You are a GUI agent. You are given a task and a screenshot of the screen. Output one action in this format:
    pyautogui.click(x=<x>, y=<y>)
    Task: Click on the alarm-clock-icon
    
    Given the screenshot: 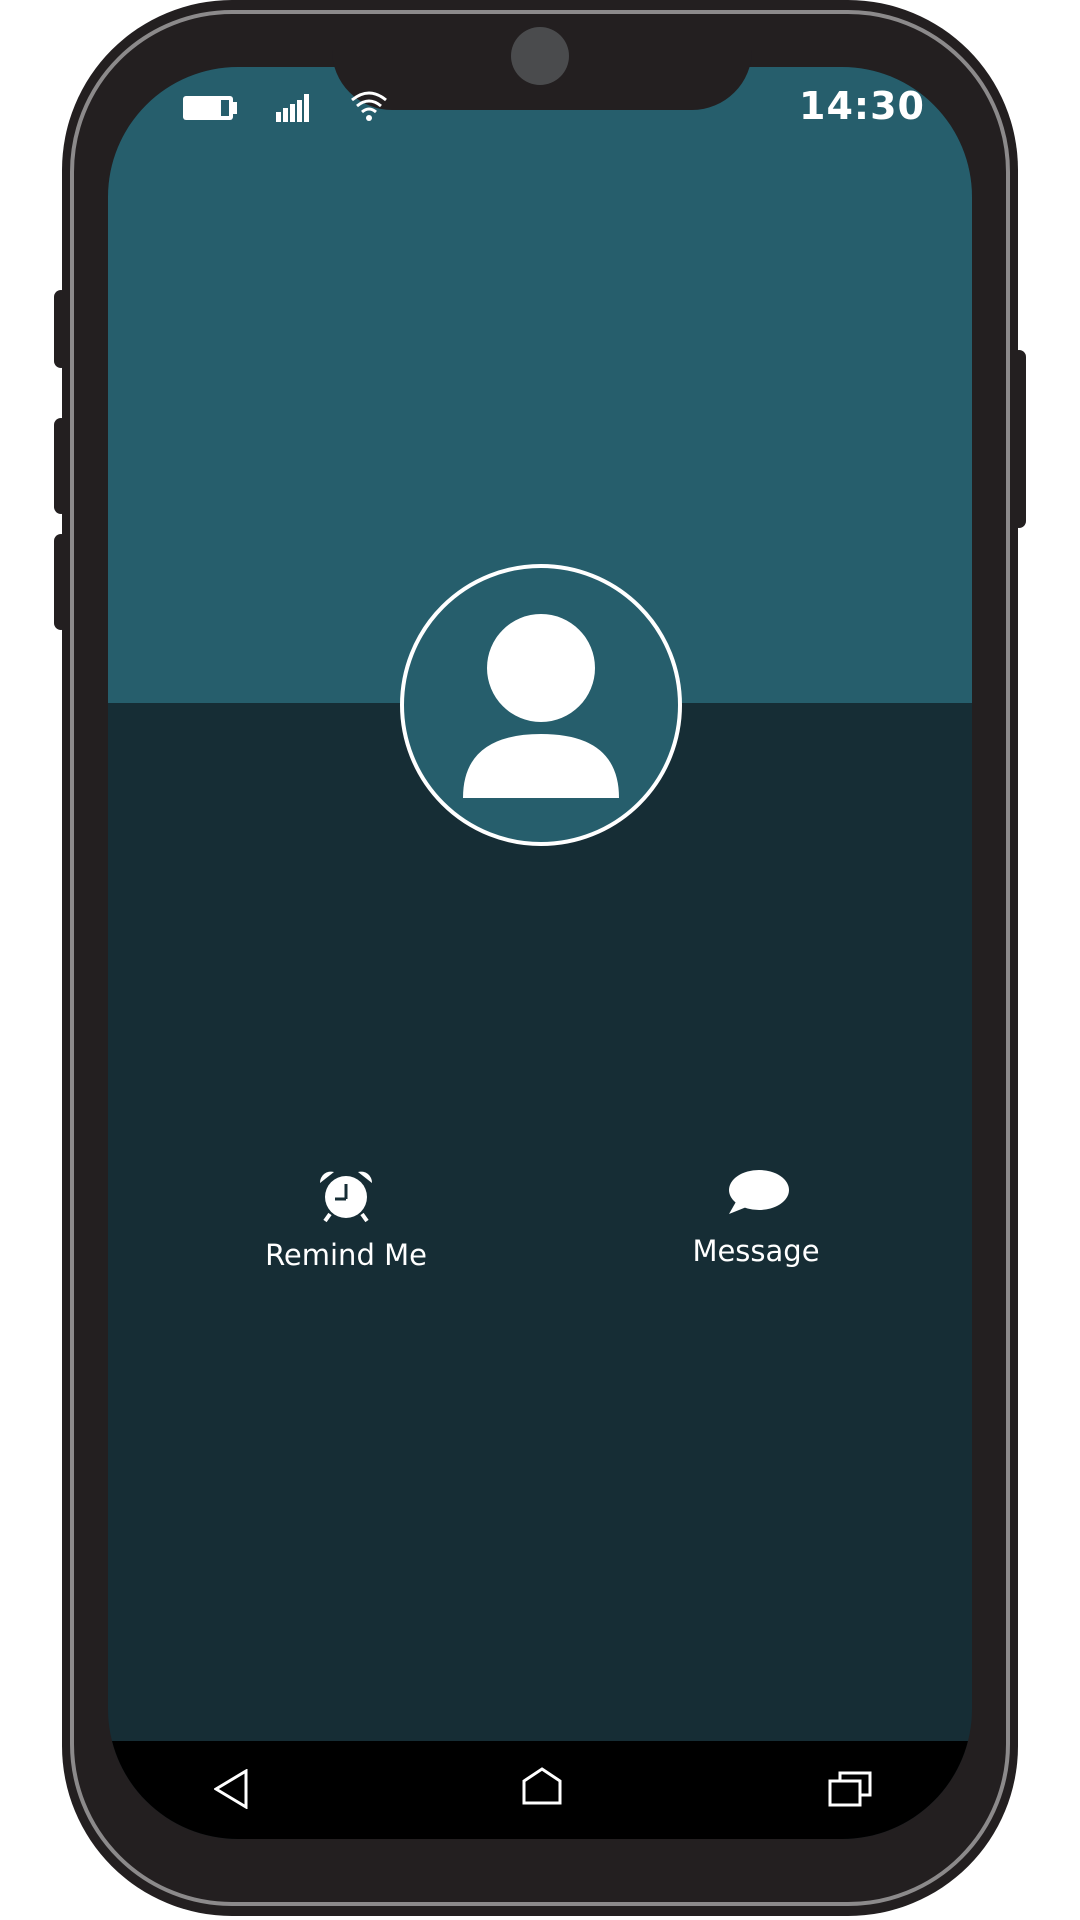 What is the action you would take?
    pyautogui.click(x=346, y=1198)
    